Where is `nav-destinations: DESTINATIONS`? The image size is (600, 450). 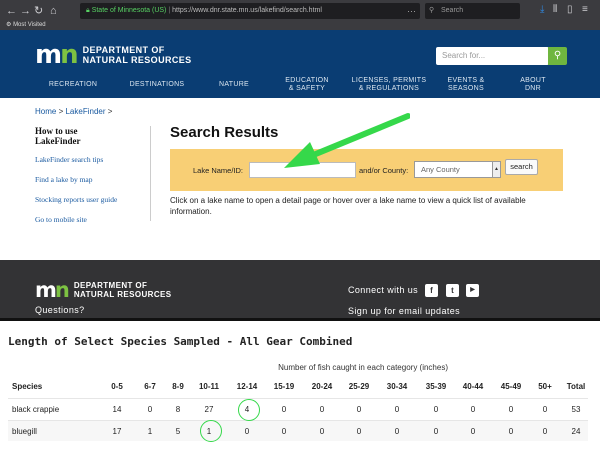
nav-destinations: DESTINATIONS is located at coordinates (157, 85).